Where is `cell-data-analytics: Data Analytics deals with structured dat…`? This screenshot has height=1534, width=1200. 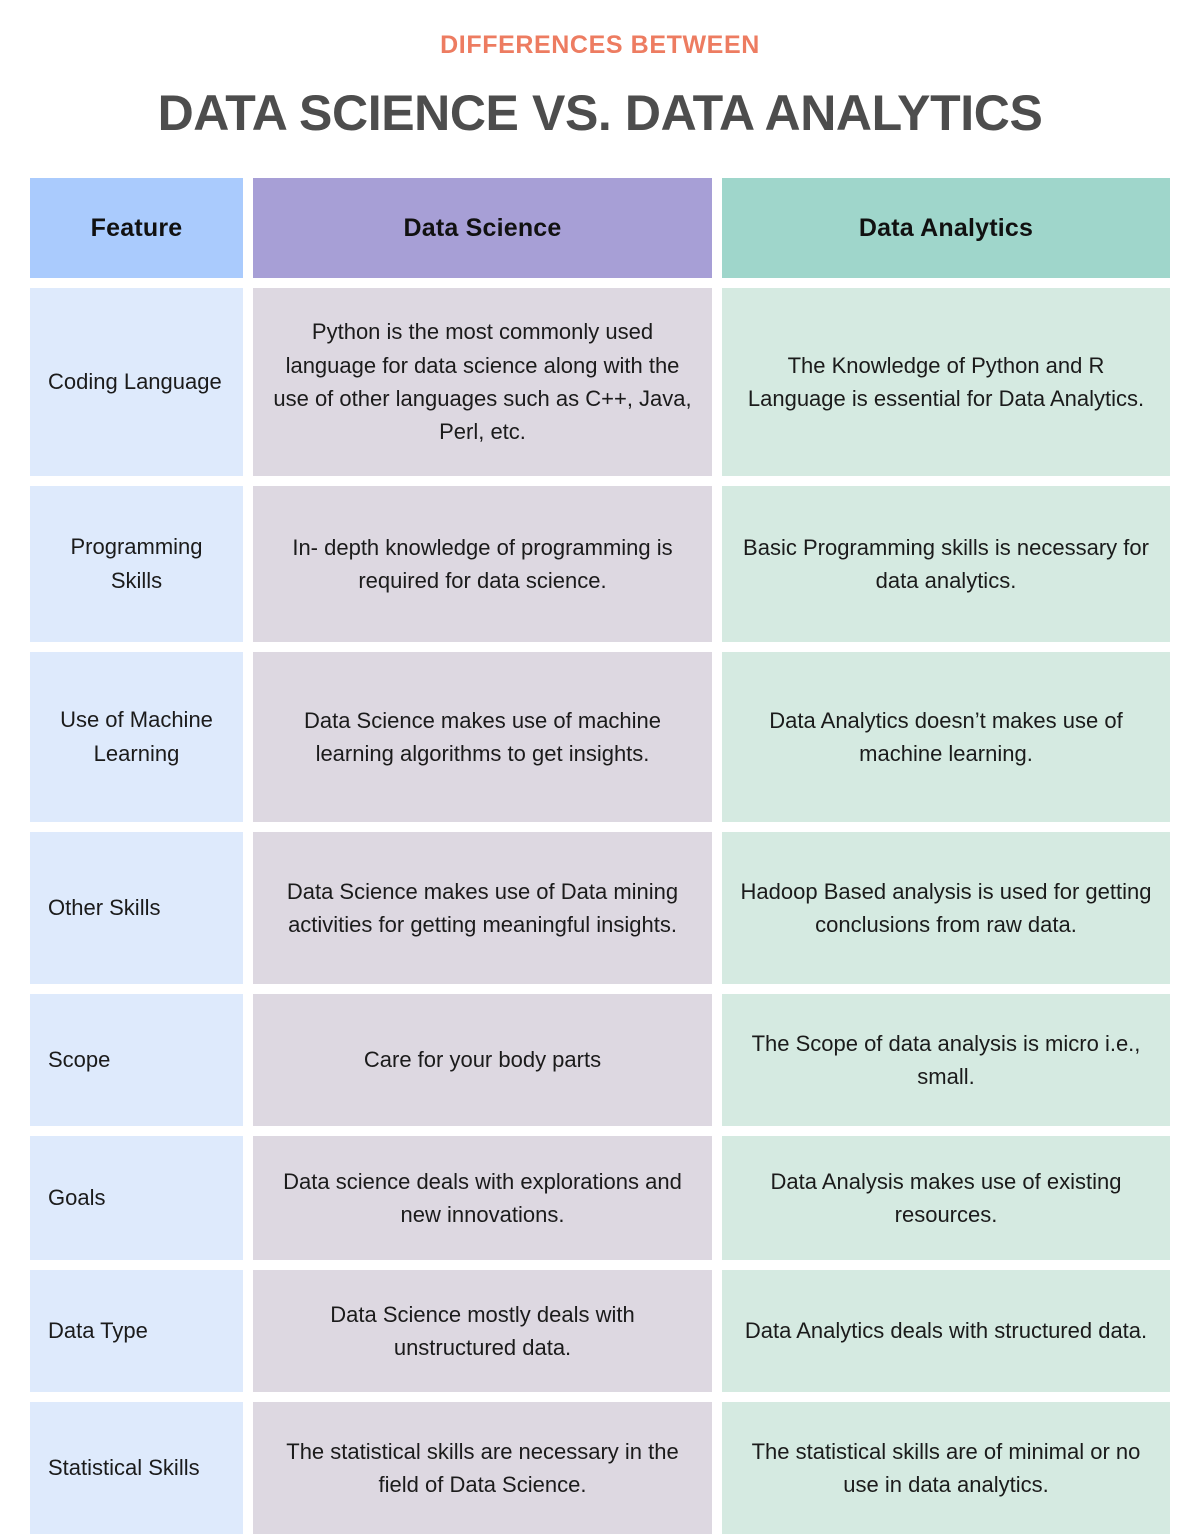 cell-data-analytics: Data Analytics deals with structured dat… is located at coordinates (946, 1331).